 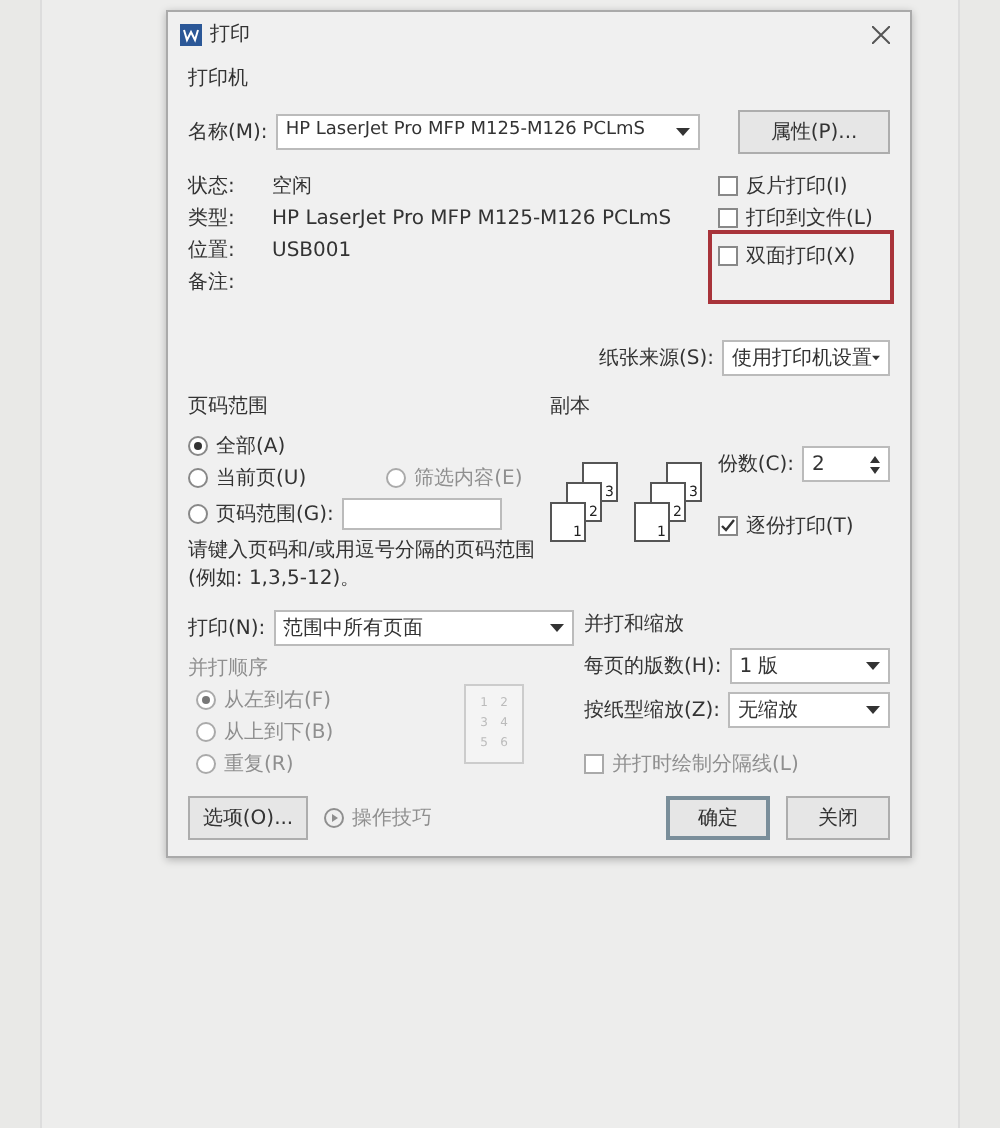 I want to click on radio-label: 全部(A), so click(x=251, y=447).